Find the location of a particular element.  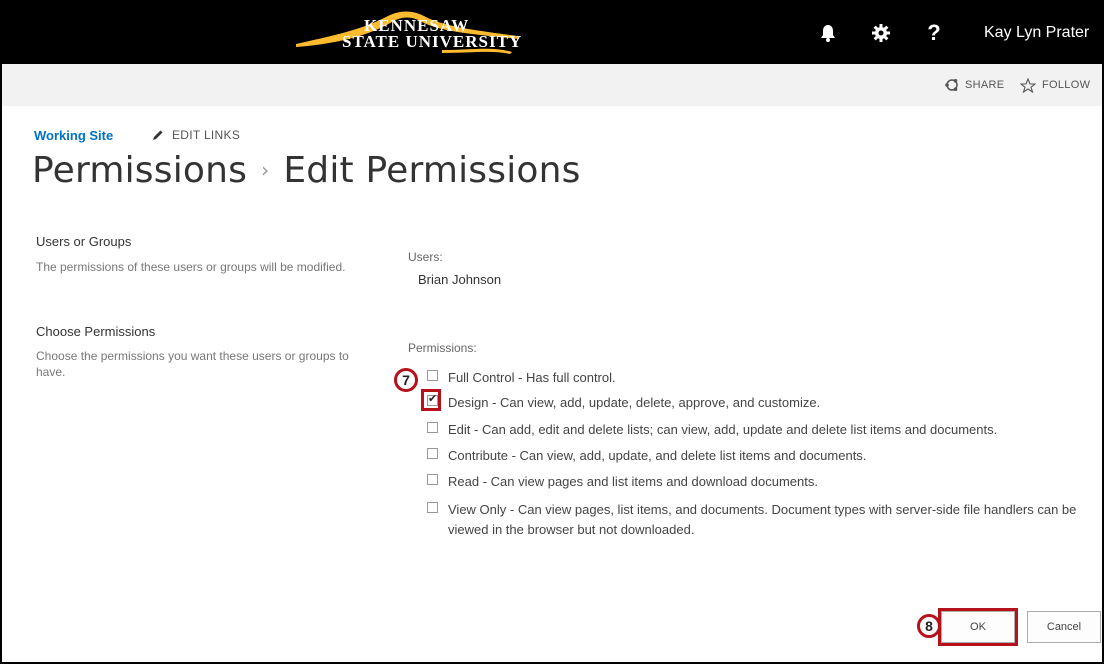

follow-label: FOLLOW is located at coordinates (1066, 85).